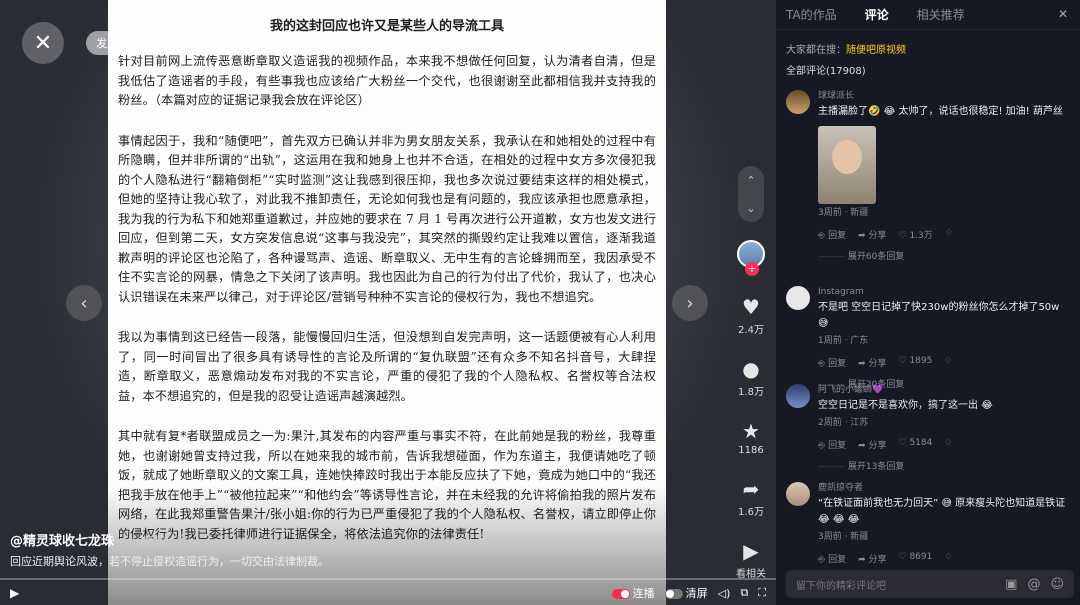 The image size is (1080, 605). I want to click on like-button: ♥ 2.4万, so click(751, 316).